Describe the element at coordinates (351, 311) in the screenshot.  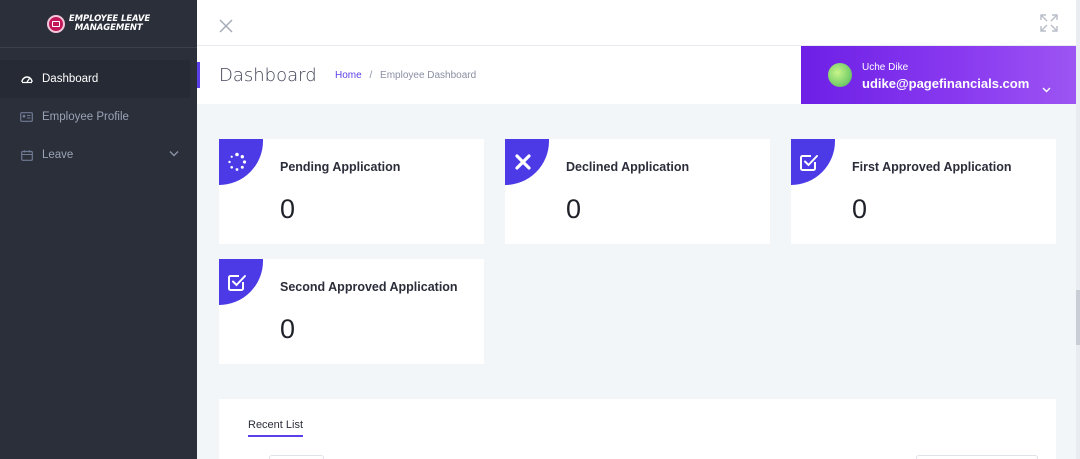
I see `card-second-approved-application: Second Approved Application 0` at that location.